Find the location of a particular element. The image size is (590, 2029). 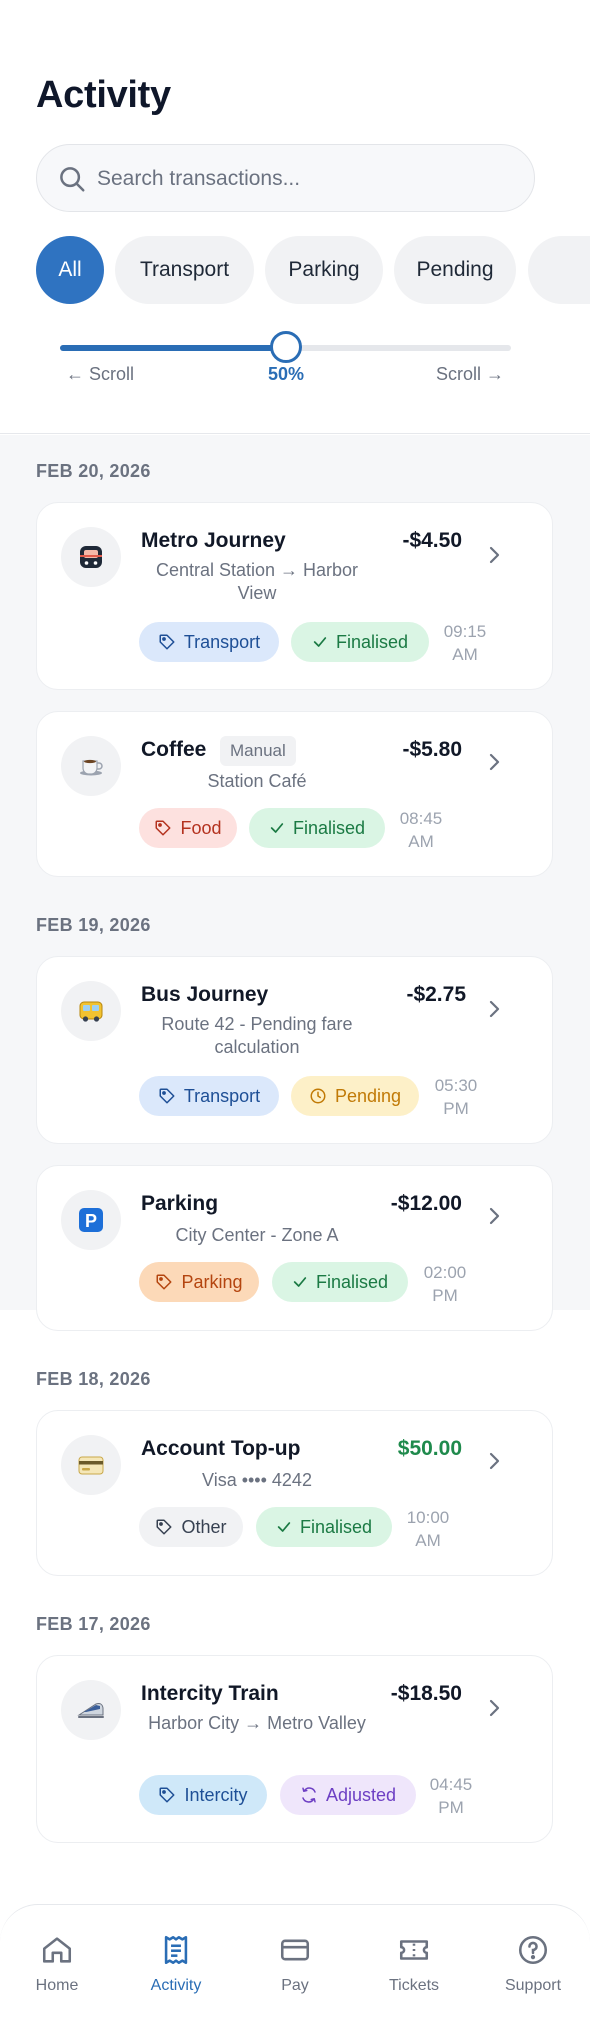

nav-label: Support is located at coordinates (533, 1985).